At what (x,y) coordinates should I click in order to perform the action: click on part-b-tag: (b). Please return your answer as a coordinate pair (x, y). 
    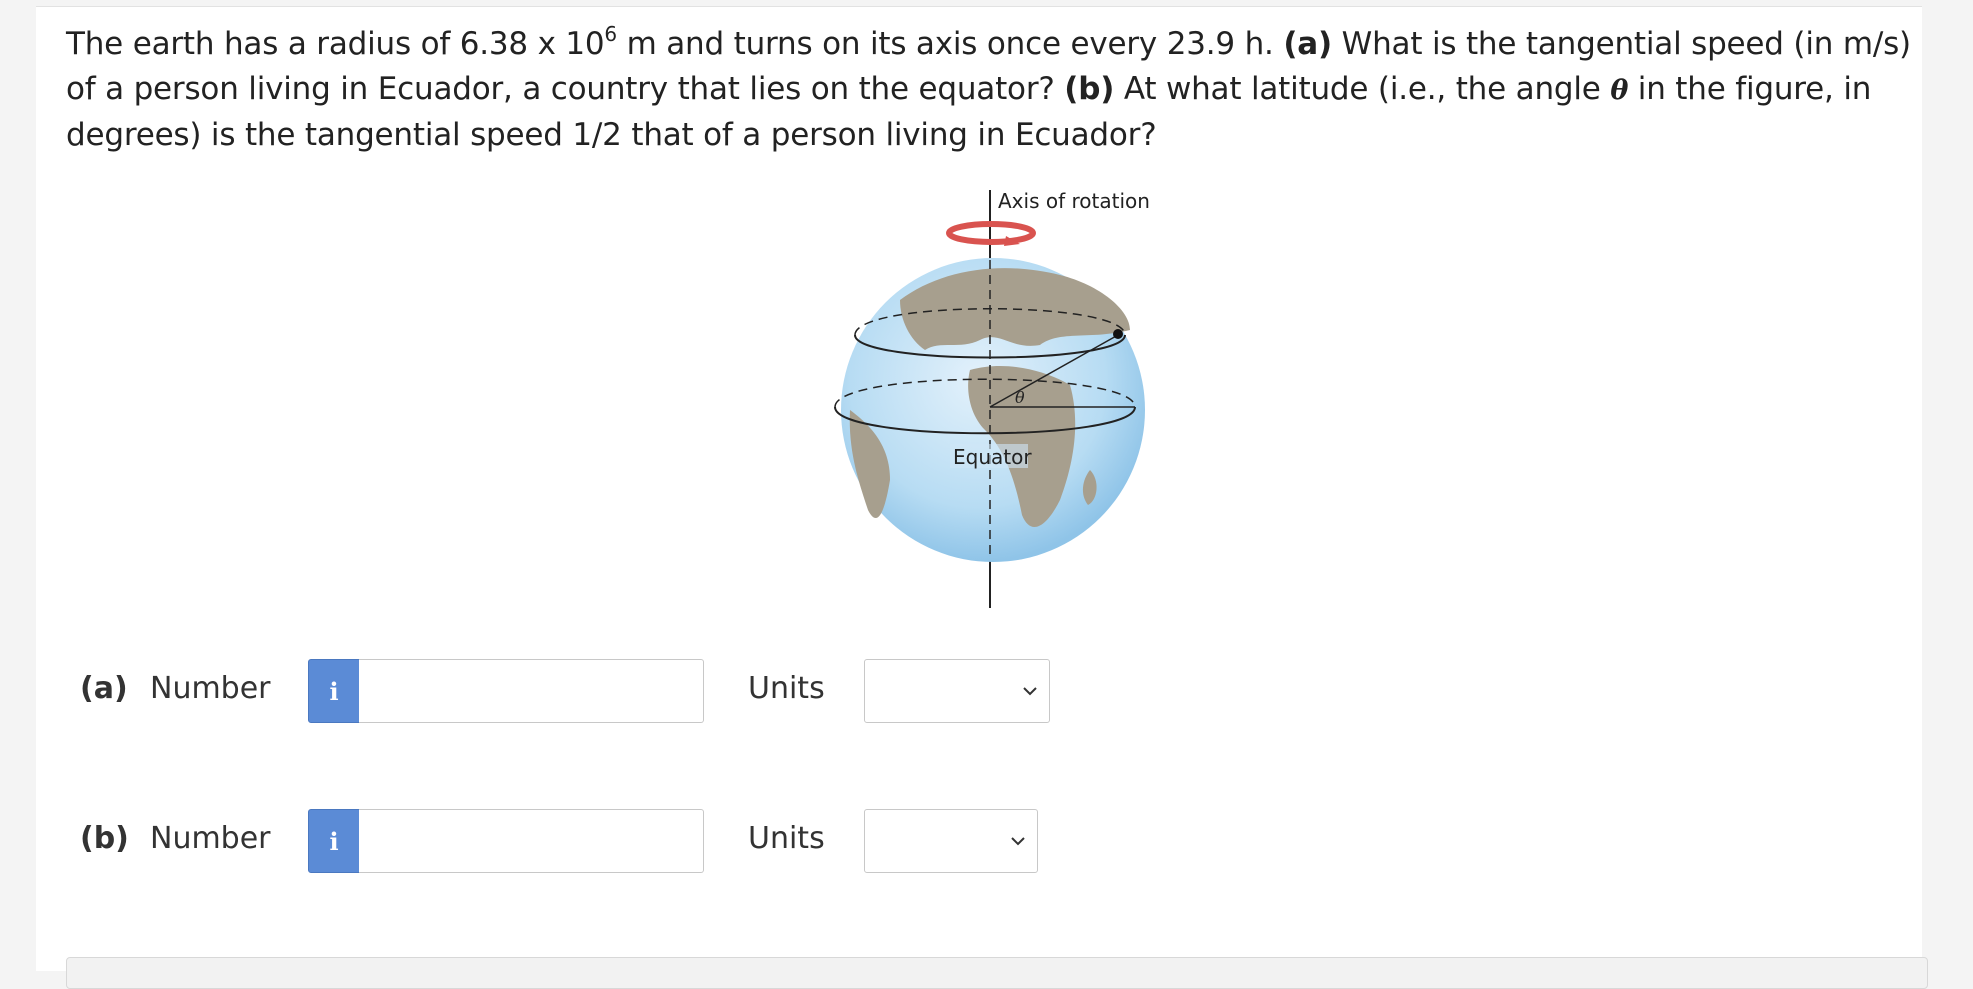
    Looking at the image, I should click on (1089, 89).